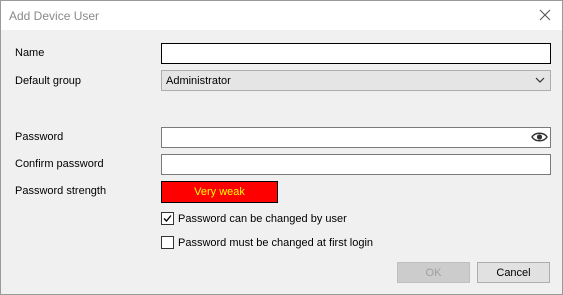  Describe the element at coordinates (356, 137) in the screenshot. I see `password-input` at that location.